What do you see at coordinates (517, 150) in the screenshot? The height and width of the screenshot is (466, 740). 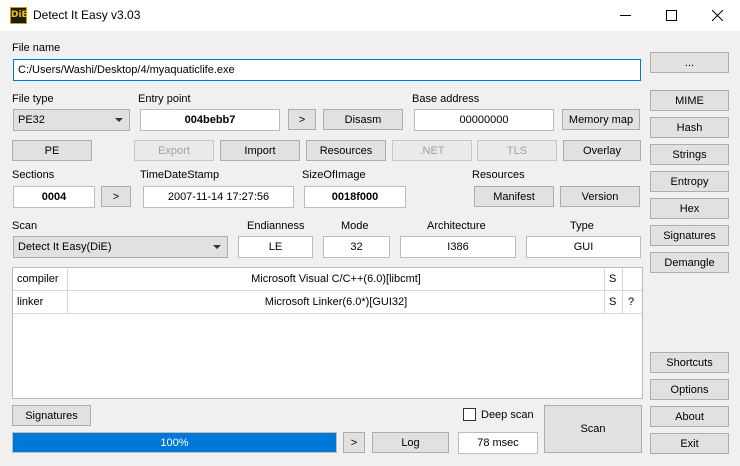 I see `tls-button: TLS` at bounding box center [517, 150].